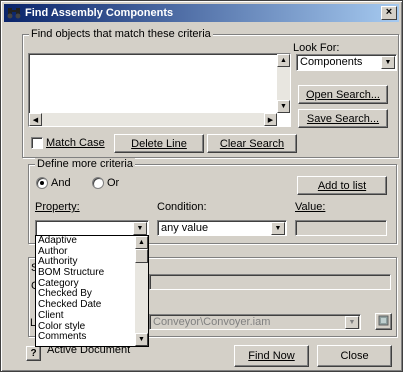 The height and width of the screenshot is (372, 403). I want to click on criteria-listbox: ▲ ▼ ◀ ▶, so click(159, 90).